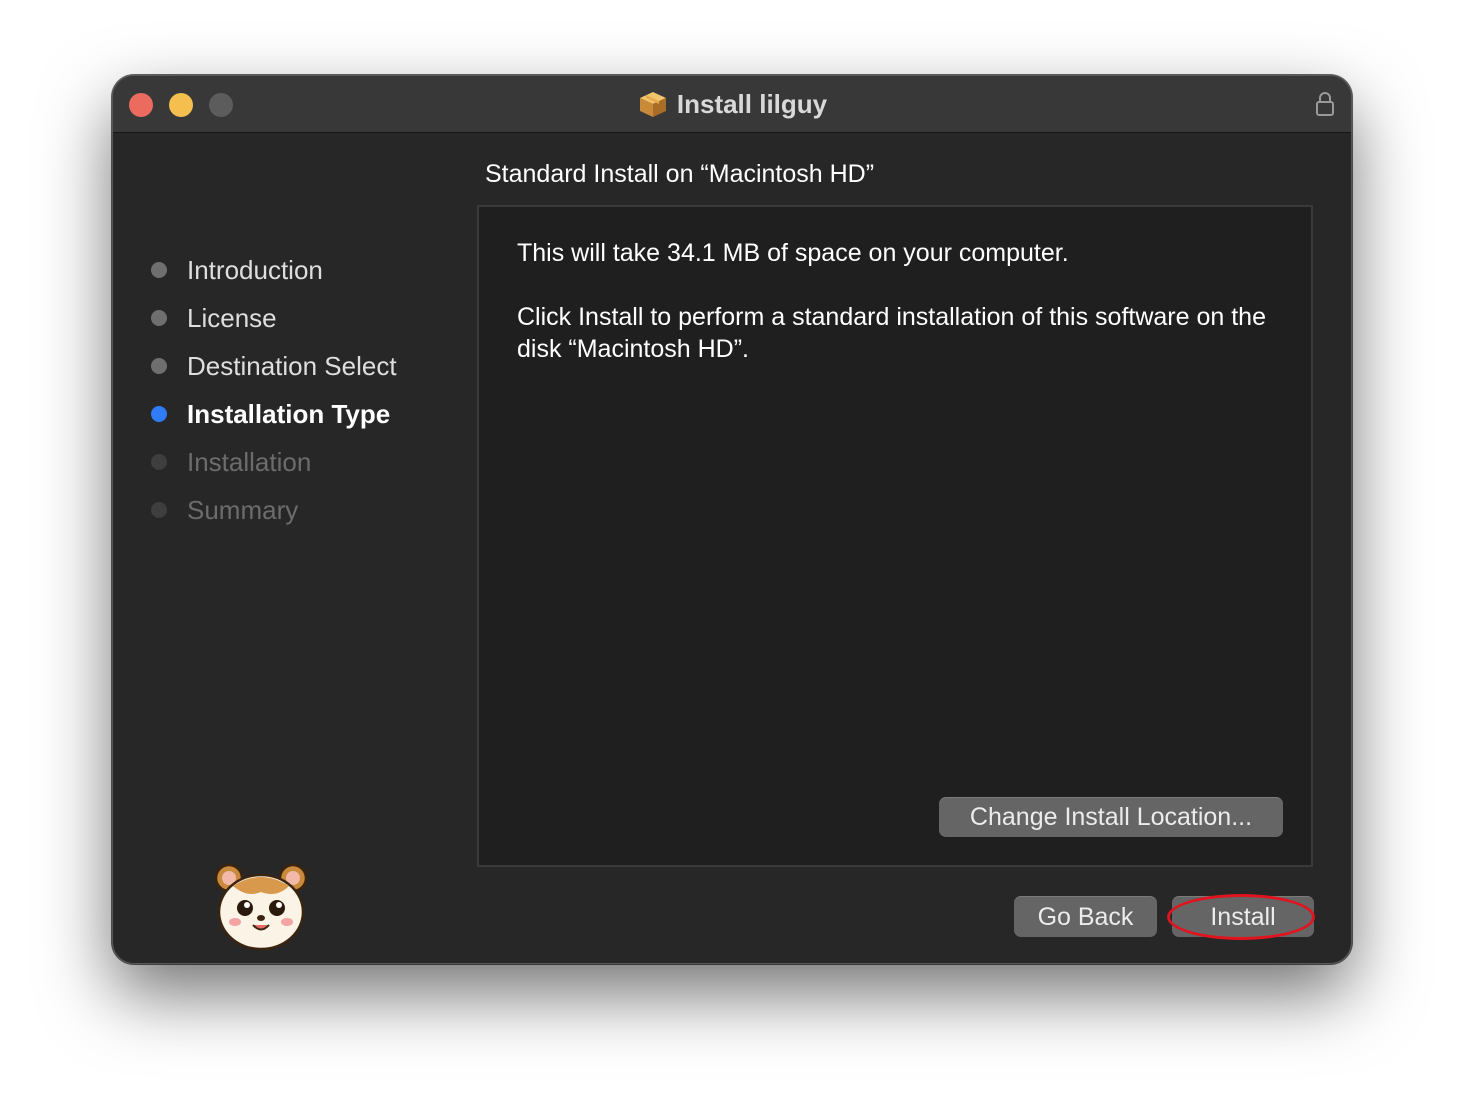  I want to click on step-summary: Summary, so click(274, 510).